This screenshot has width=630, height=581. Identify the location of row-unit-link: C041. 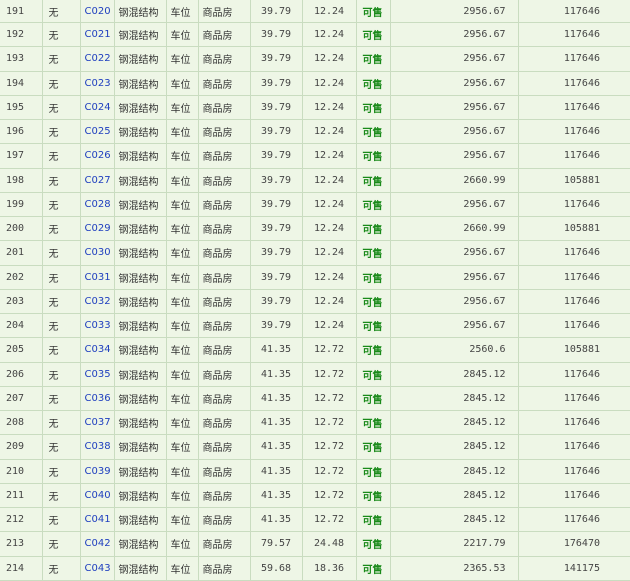
(97, 520).